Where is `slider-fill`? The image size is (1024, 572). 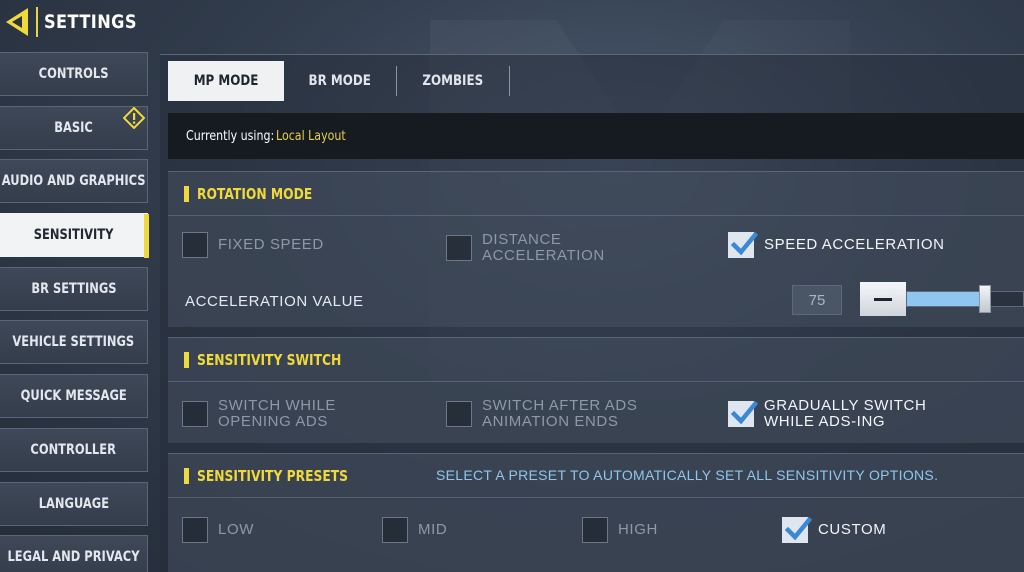
slider-fill is located at coordinates (946, 299).